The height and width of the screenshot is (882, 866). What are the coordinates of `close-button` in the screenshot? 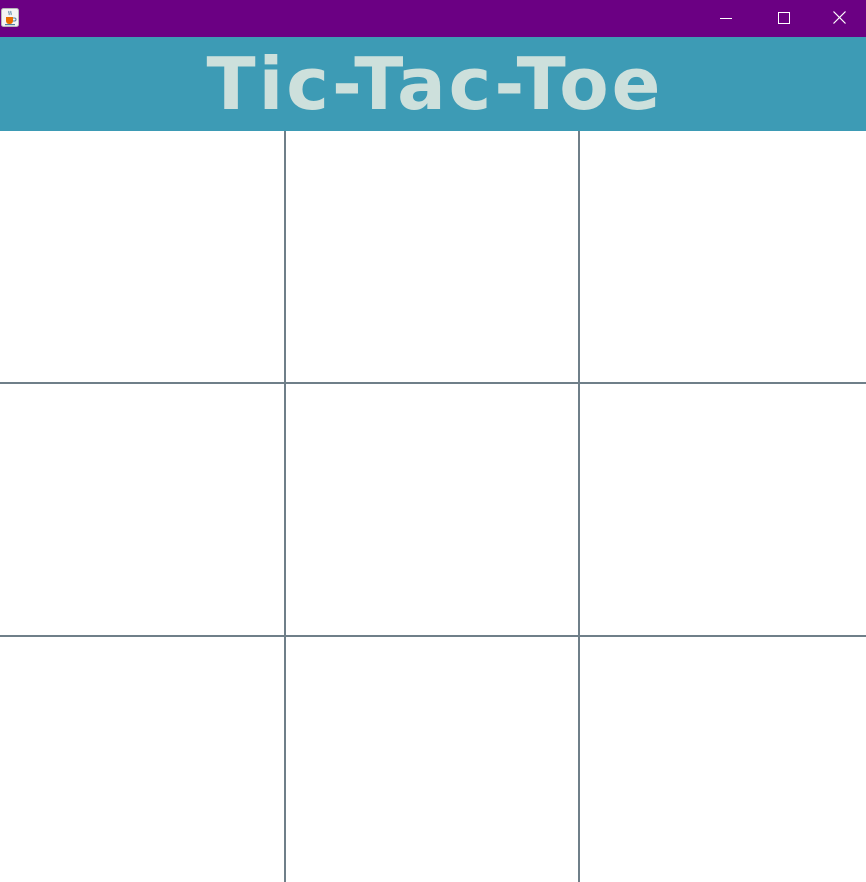 It's located at (839, 18).